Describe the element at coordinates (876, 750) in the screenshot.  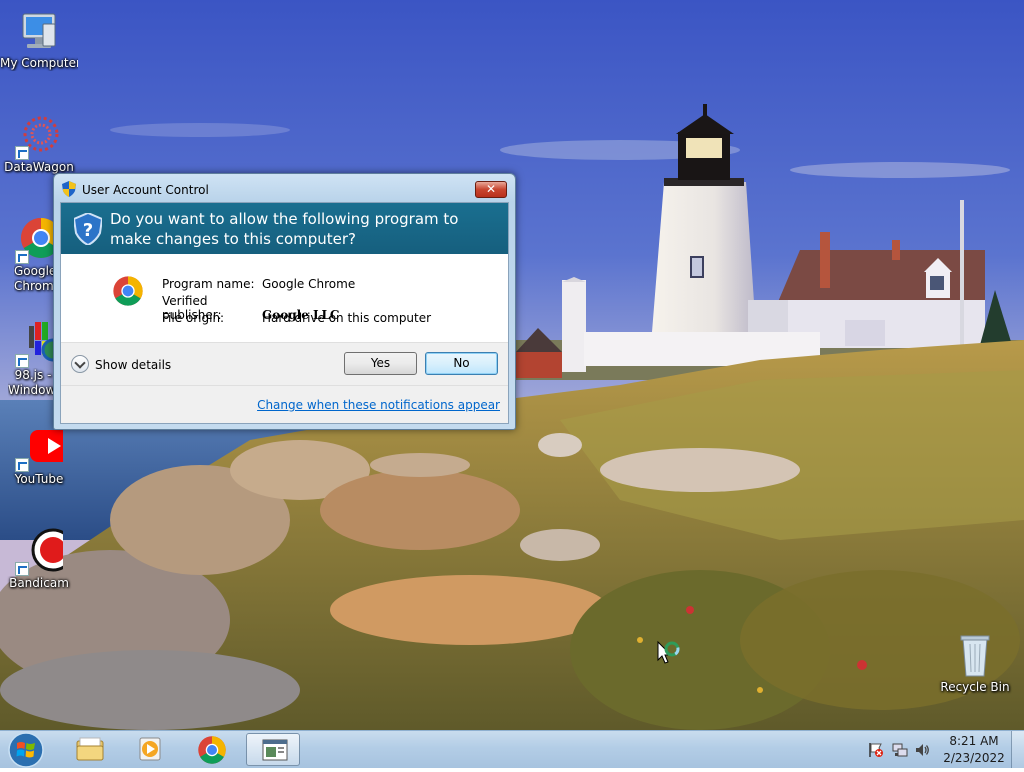
I see `action-center-flag-icon` at that location.